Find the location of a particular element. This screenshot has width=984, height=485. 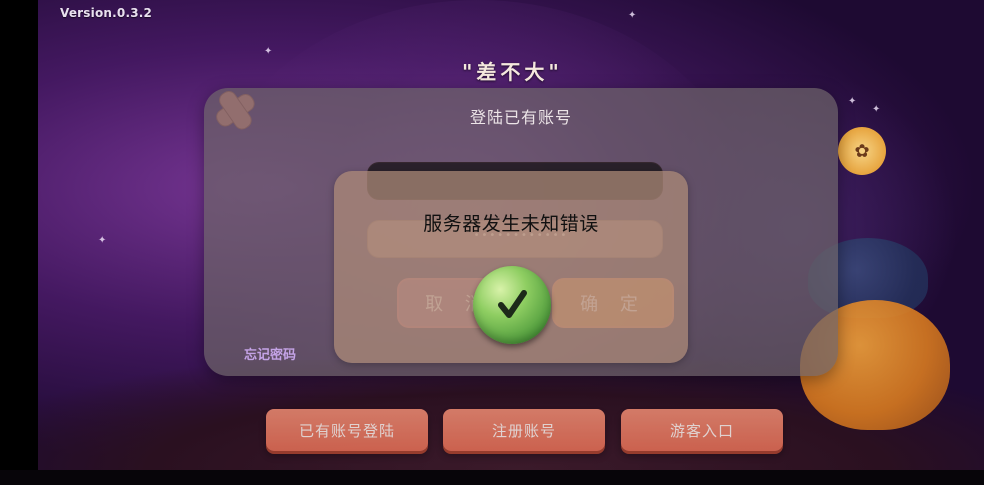

game-logo-text: "差不大" is located at coordinates (512, 72).